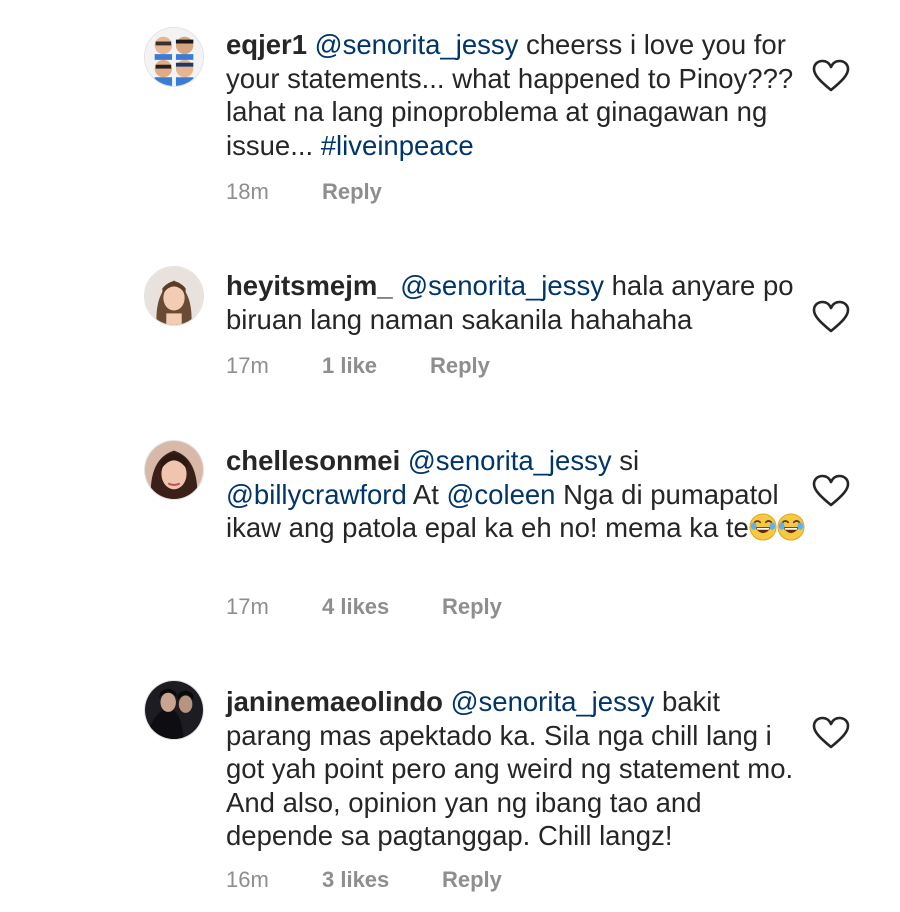  Describe the element at coordinates (266, 44) in the screenshot. I see `comment-username: eqjer1` at that location.